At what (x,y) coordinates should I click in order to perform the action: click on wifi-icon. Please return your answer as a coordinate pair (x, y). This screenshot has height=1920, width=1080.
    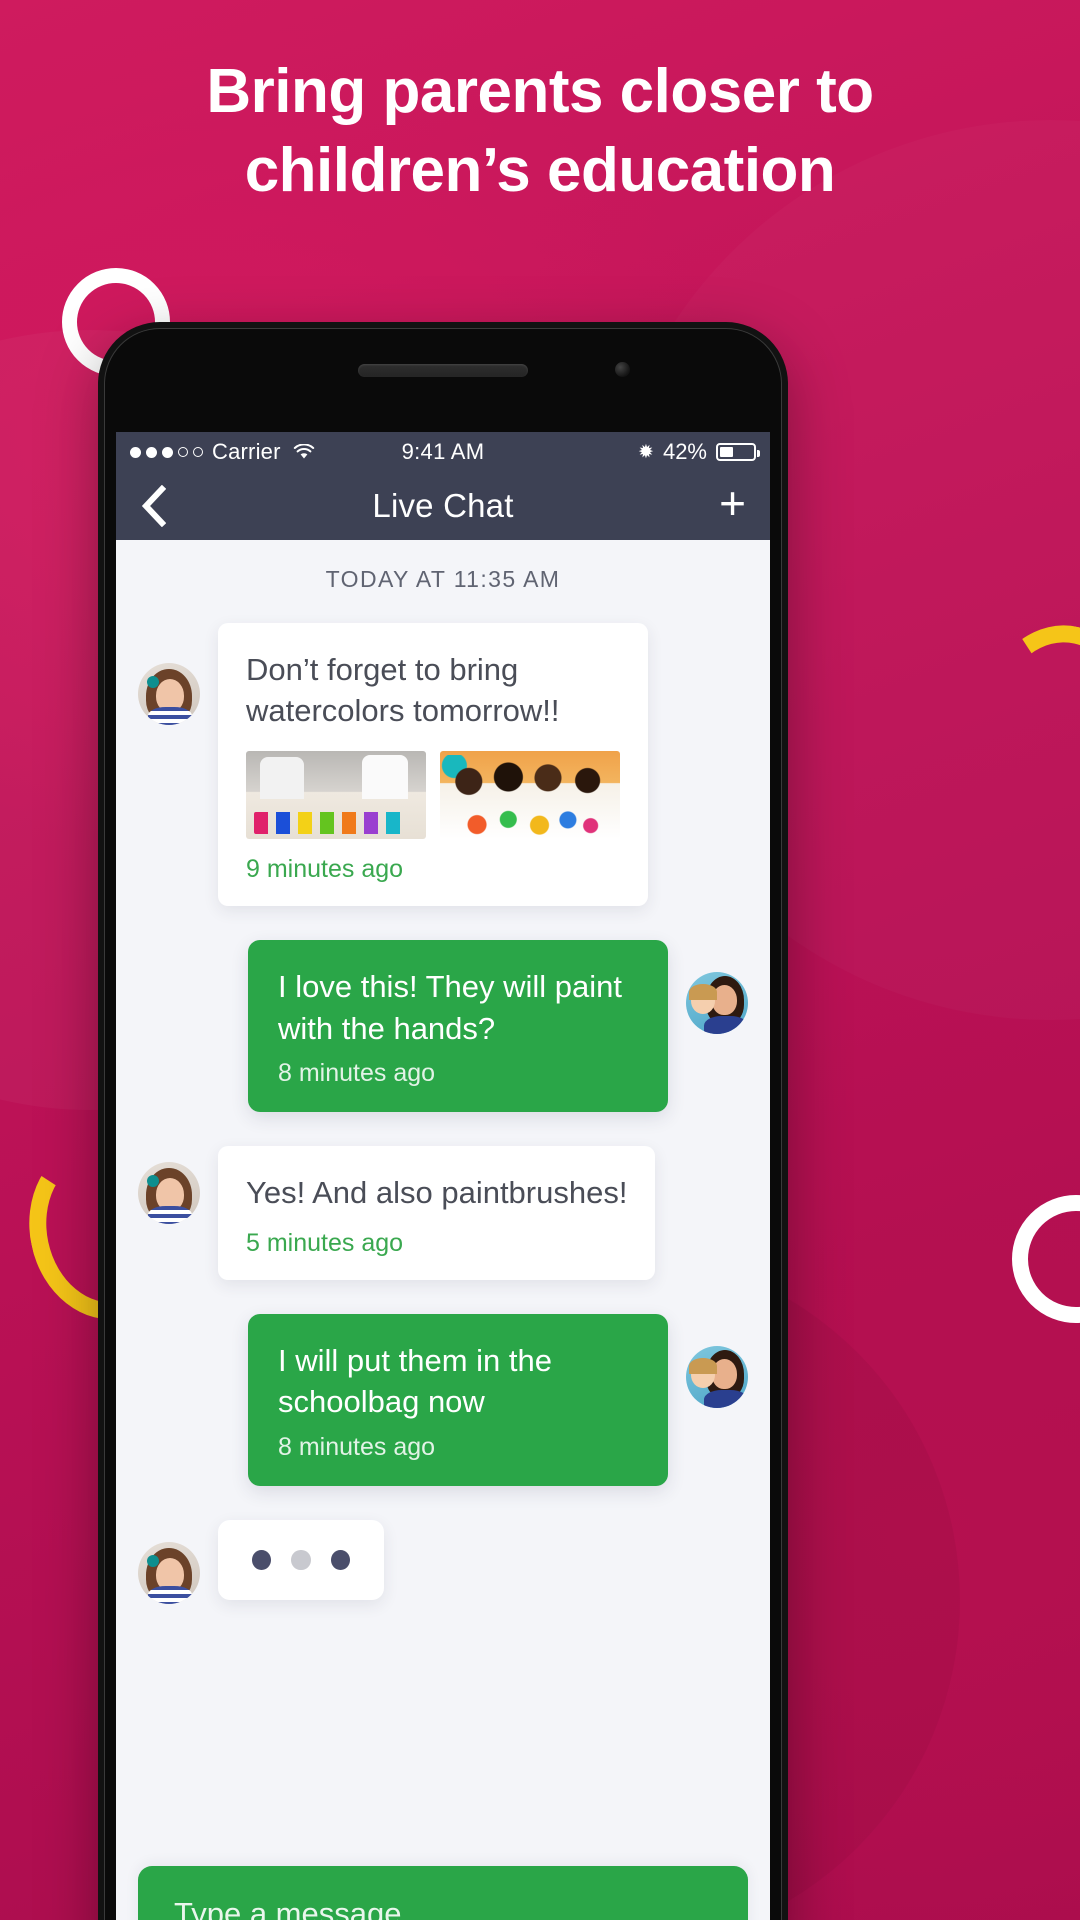
    Looking at the image, I should click on (304, 452).